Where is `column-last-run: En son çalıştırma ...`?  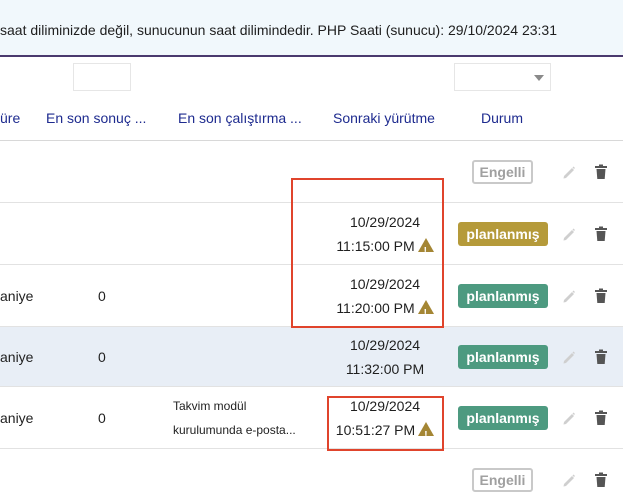
column-last-run: En son çalıştırma ... is located at coordinates (240, 118).